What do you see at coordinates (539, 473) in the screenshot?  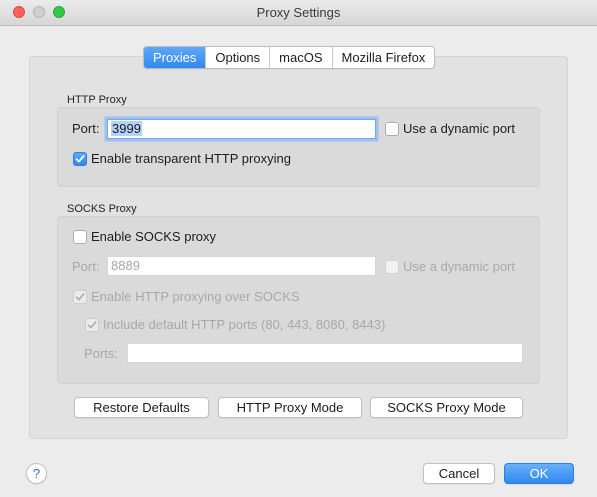 I see `ok-button: OK` at bounding box center [539, 473].